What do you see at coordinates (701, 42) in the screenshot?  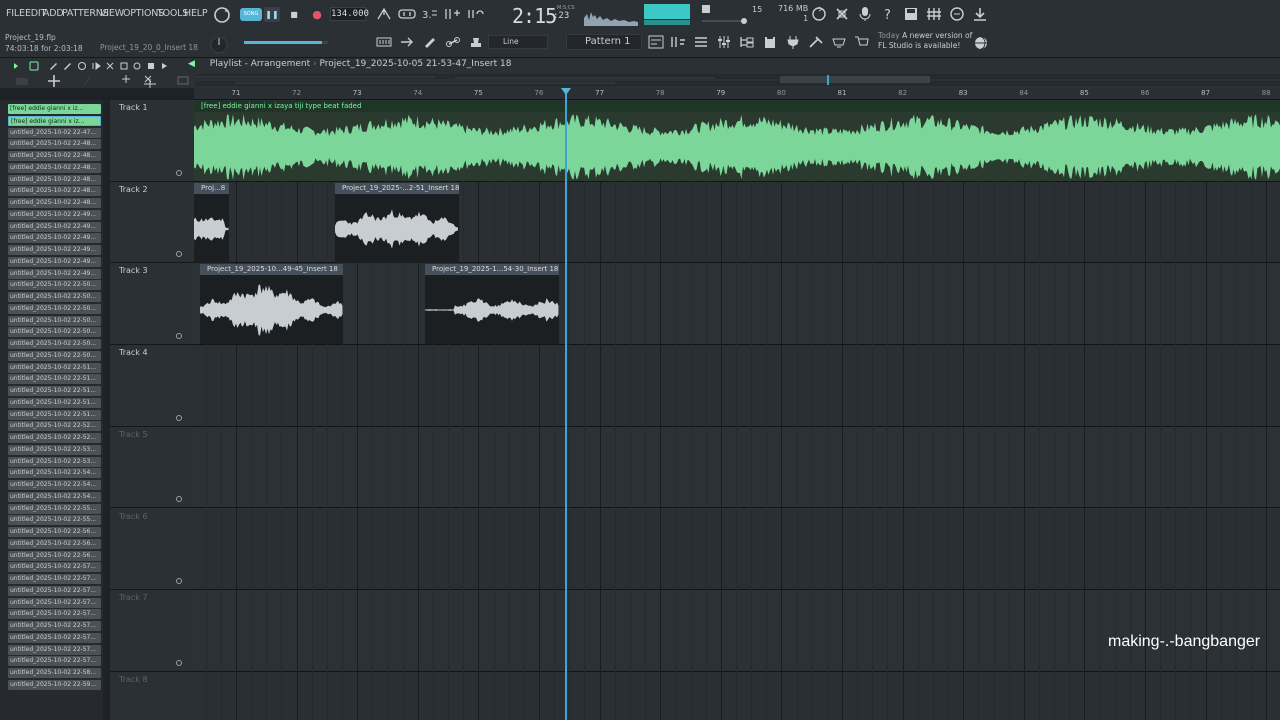 I see `channel-rack-icon` at bounding box center [701, 42].